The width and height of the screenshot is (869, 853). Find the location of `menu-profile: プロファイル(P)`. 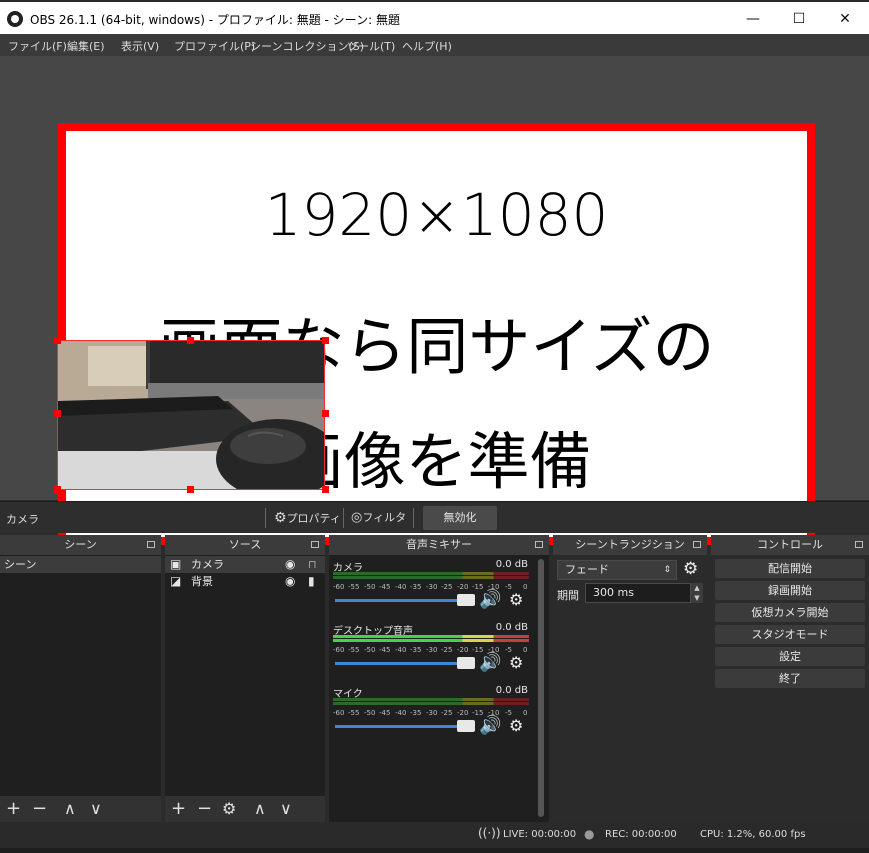

menu-profile: プロファイル(P) is located at coordinates (214, 46).